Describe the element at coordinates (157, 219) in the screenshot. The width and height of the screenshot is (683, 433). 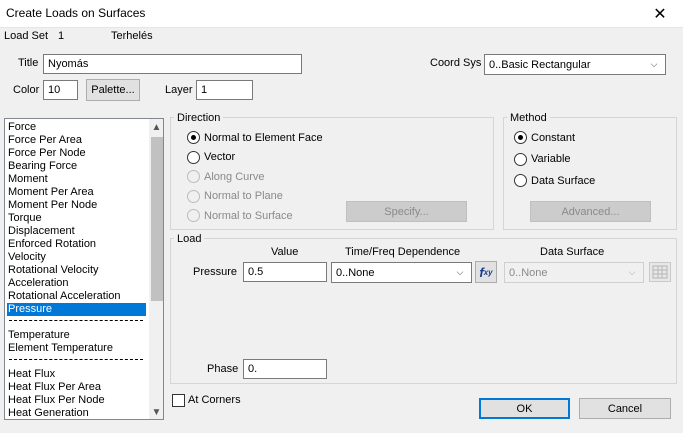
I see `scroll-thumb` at that location.